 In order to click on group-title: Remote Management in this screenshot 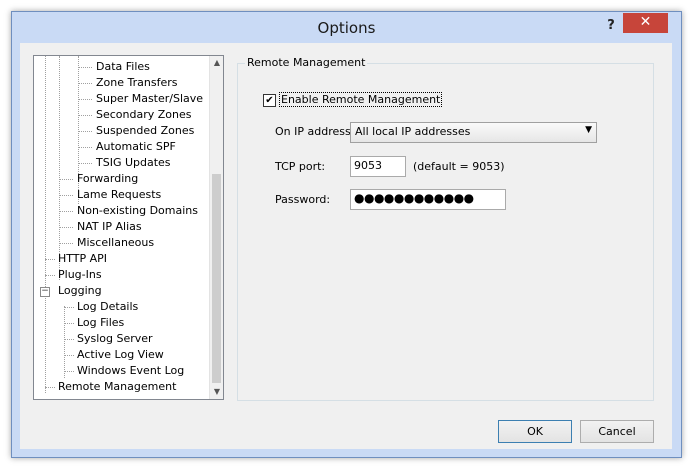, I will do `click(306, 62)`.